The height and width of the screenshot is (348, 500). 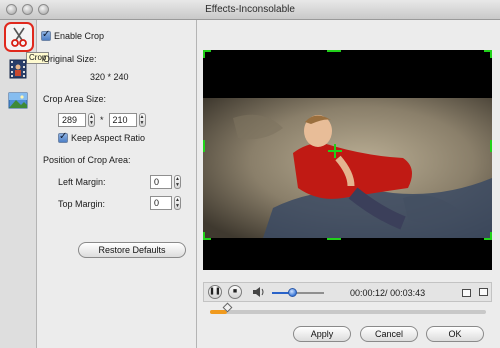 I want to click on crop-area-size-label: Crop Area Size:, so click(x=75, y=99).